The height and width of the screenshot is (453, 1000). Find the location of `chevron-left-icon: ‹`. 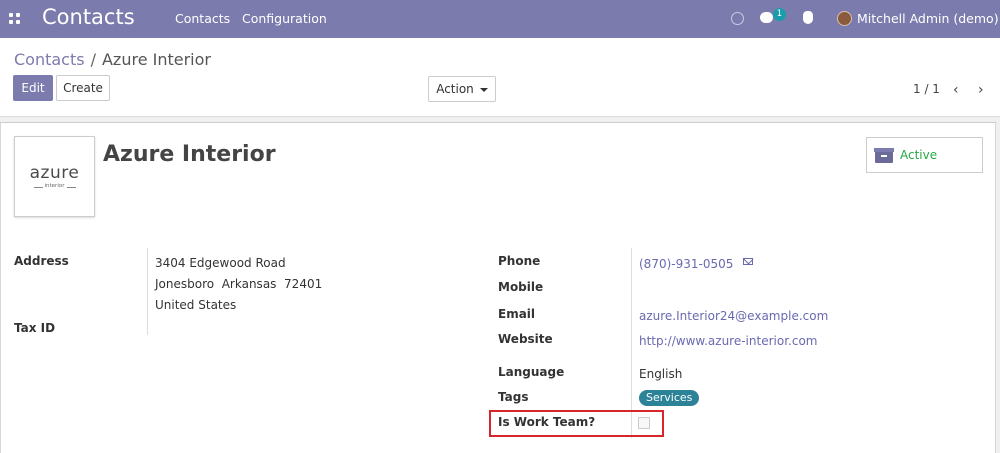

chevron-left-icon: ‹ is located at coordinates (956, 90).